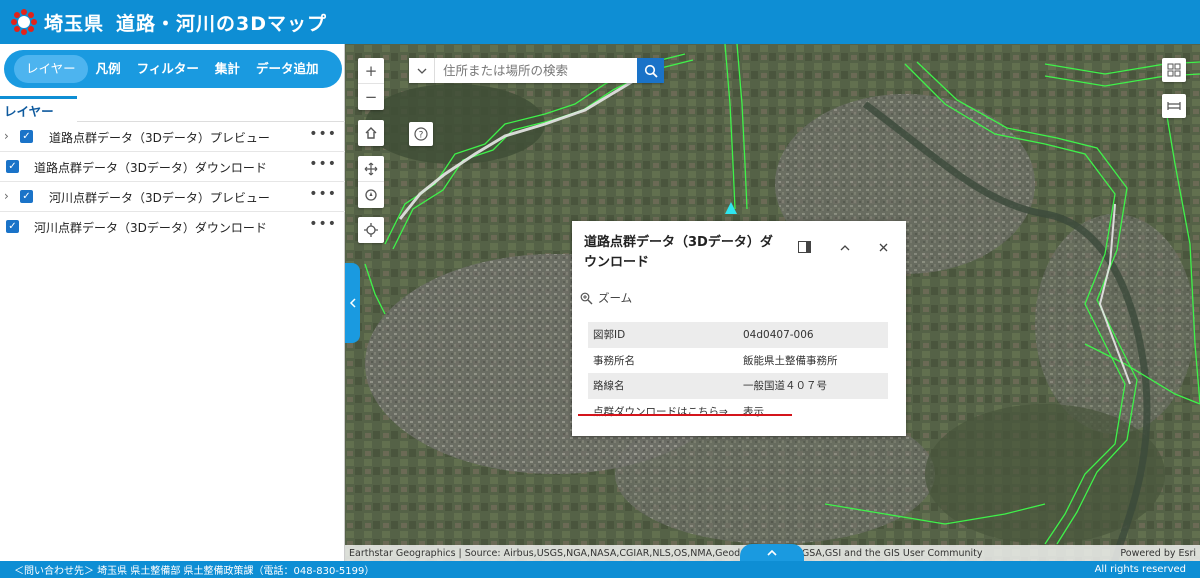 The image size is (1200, 578). I want to click on layer-item: › ✓ 河川点群データ（3Dデータ）プレビュー •••, so click(172, 197).